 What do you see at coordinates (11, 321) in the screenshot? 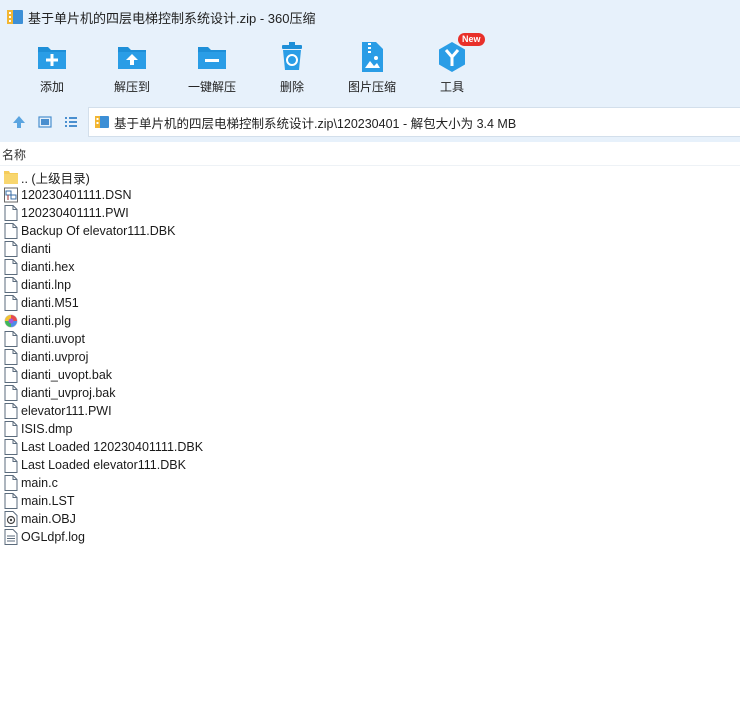
I see `plg-file-icon` at bounding box center [11, 321].